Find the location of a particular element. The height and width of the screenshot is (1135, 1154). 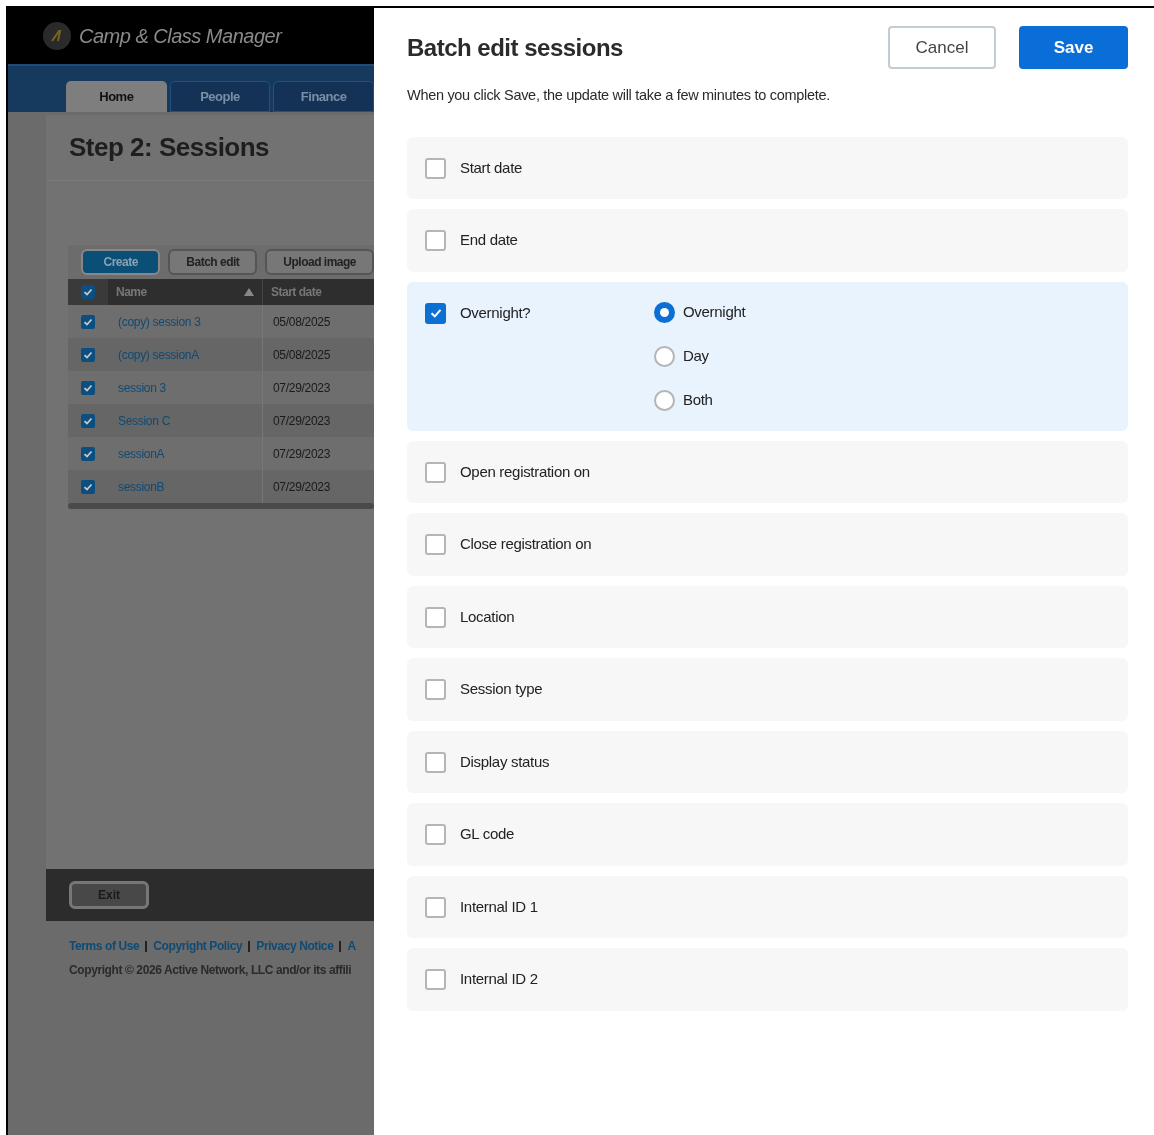

radio-label: Day is located at coordinates (696, 356).